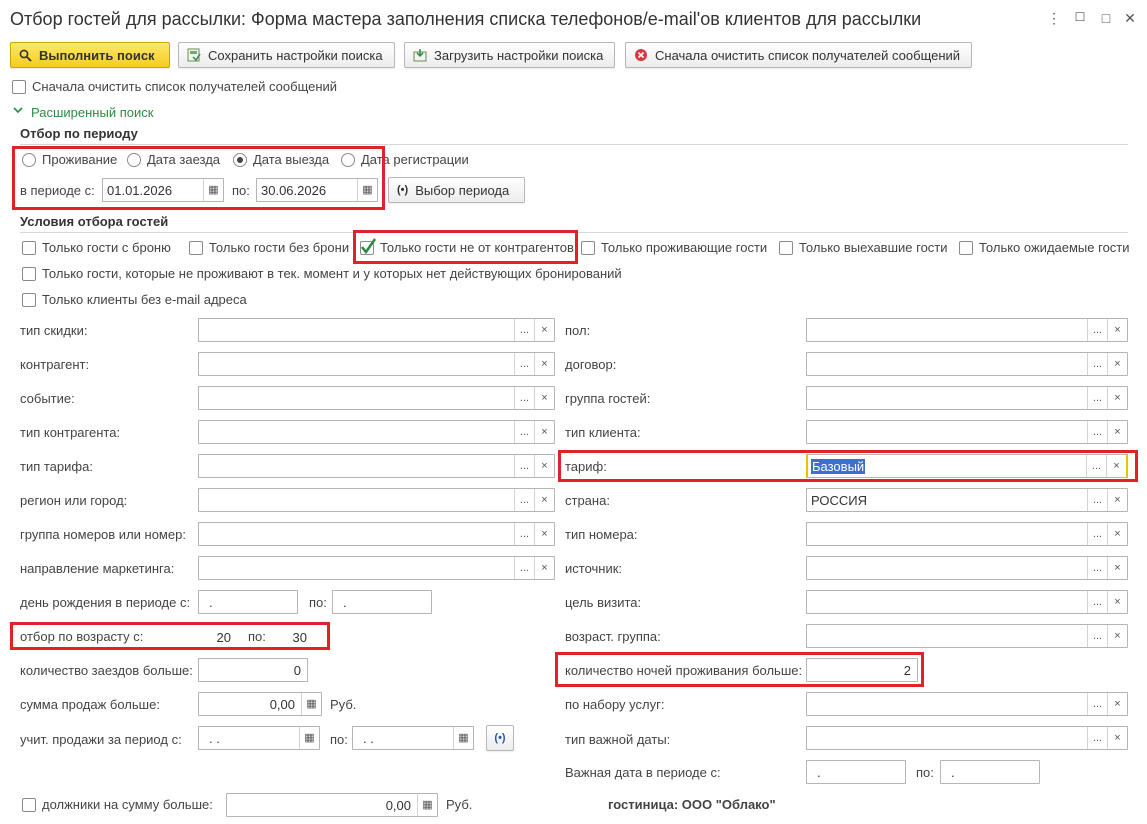  What do you see at coordinates (967, 602) in the screenshot?
I see `right-field-8: ... ×` at bounding box center [967, 602].